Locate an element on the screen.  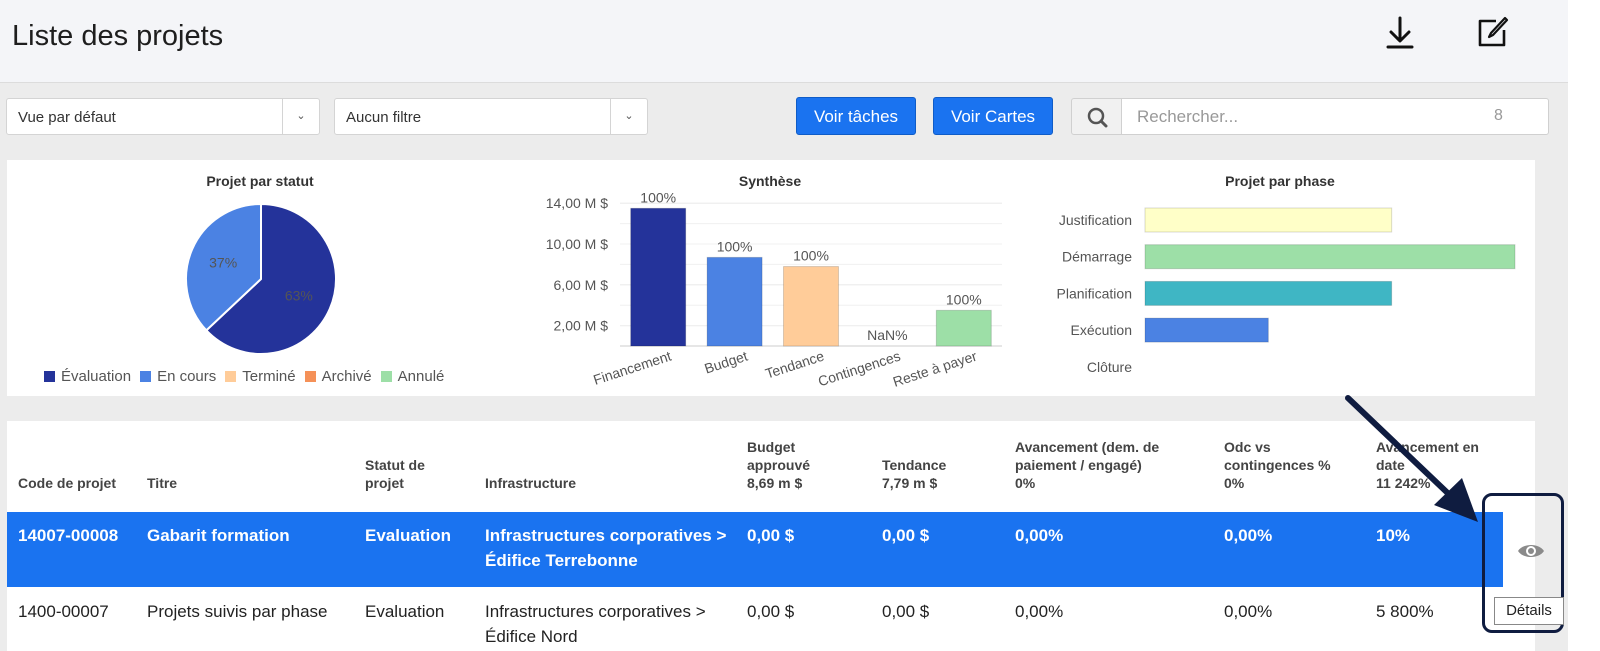
filter-select: Aucun filtre ⌄ is located at coordinates (491, 116).